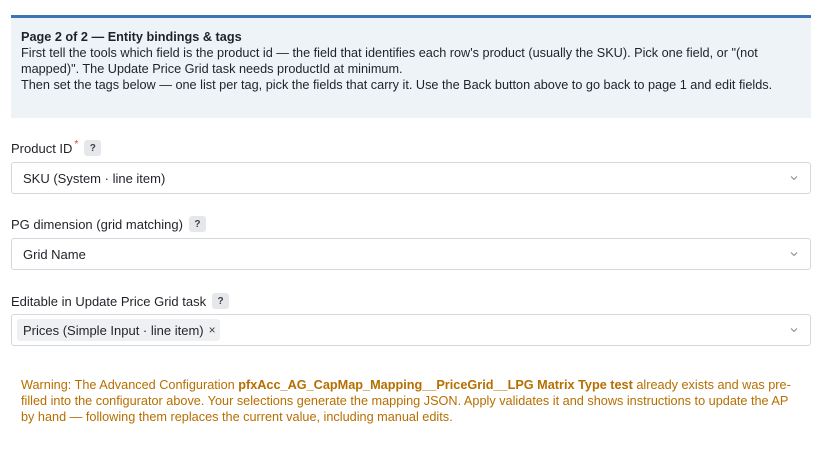 Image resolution: width=825 pixels, height=474 pixels. What do you see at coordinates (94, 178) in the screenshot?
I see `product-id-value: SKU (System · line item)` at bounding box center [94, 178].